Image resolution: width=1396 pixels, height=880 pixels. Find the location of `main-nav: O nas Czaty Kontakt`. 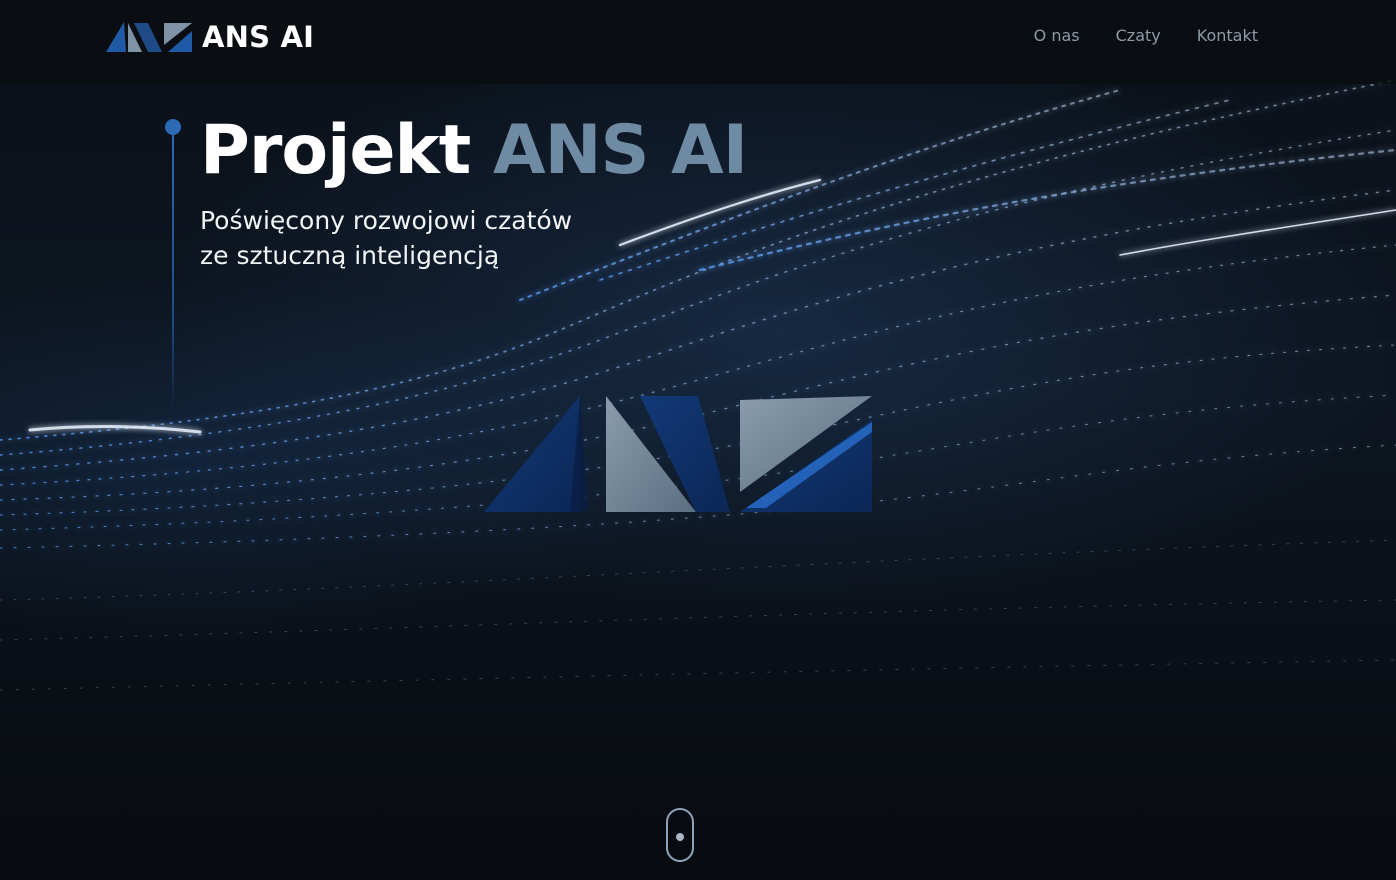

main-nav: O nas Czaty Kontakt is located at coordinates (1128, 35).